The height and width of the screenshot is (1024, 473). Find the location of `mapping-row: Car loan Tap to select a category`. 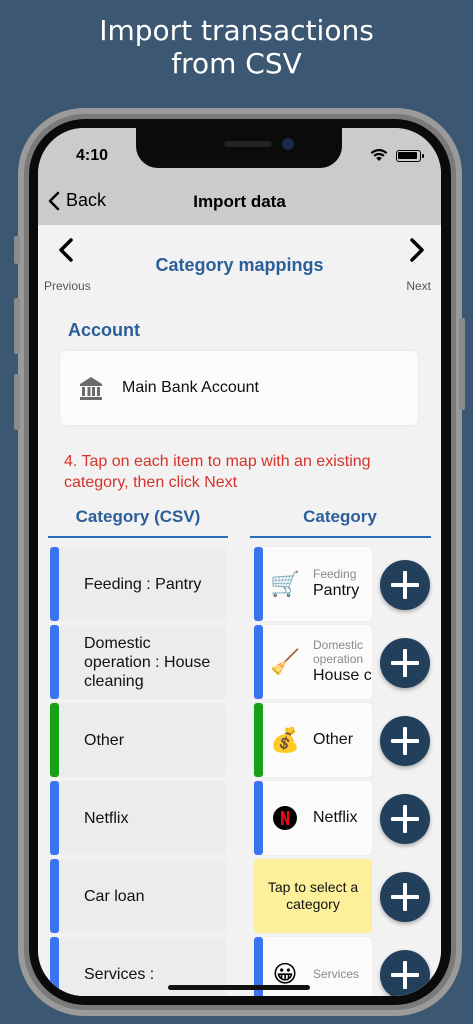

mapping-row: Car loan Tap to select a category is located at coordinates (239, 896).